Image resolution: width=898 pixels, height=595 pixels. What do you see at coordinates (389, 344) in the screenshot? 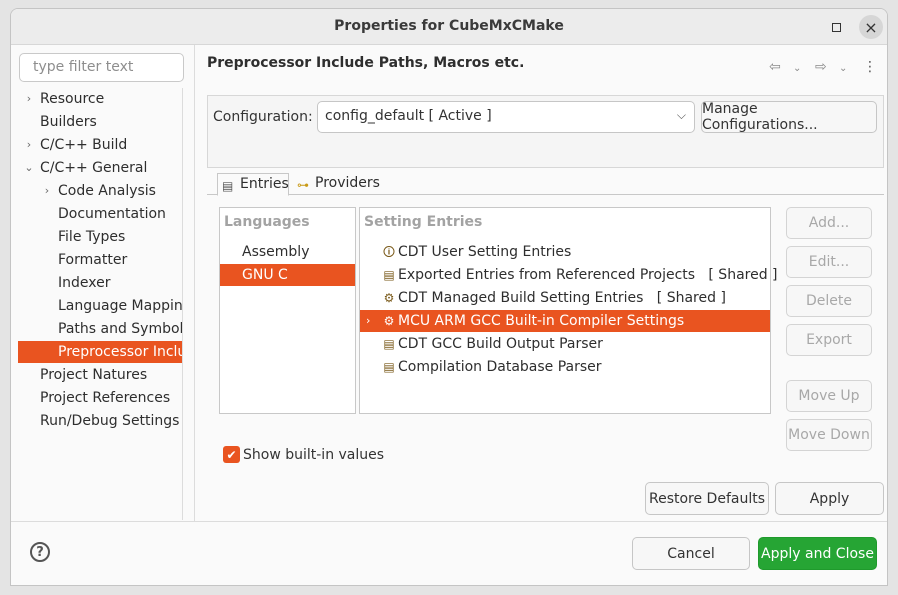
I see `output-parser-icon: ▤` at bounding box center [389, 344].